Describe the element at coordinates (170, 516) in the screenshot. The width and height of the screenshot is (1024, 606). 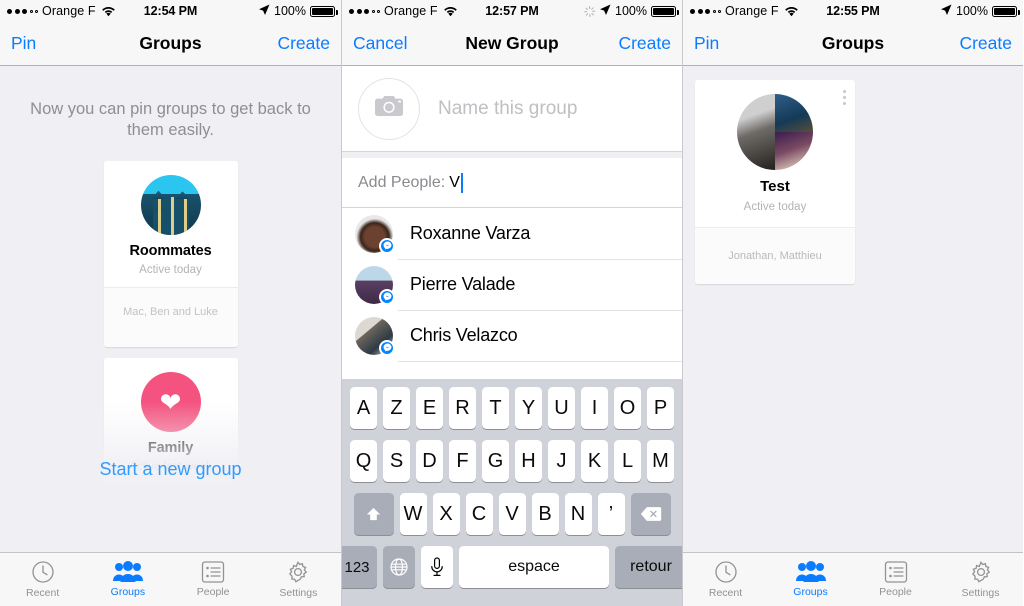
I see `group-members: Rose, Mike, Megan, Alli and Adam` at that location.